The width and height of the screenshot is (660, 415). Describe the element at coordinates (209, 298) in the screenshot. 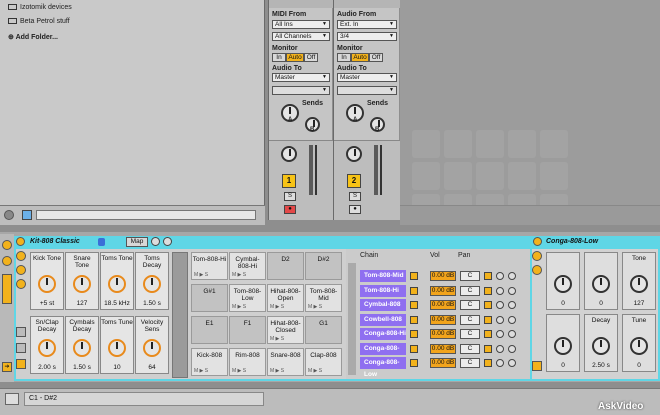

I see `drum-pad: G#1` at that location.